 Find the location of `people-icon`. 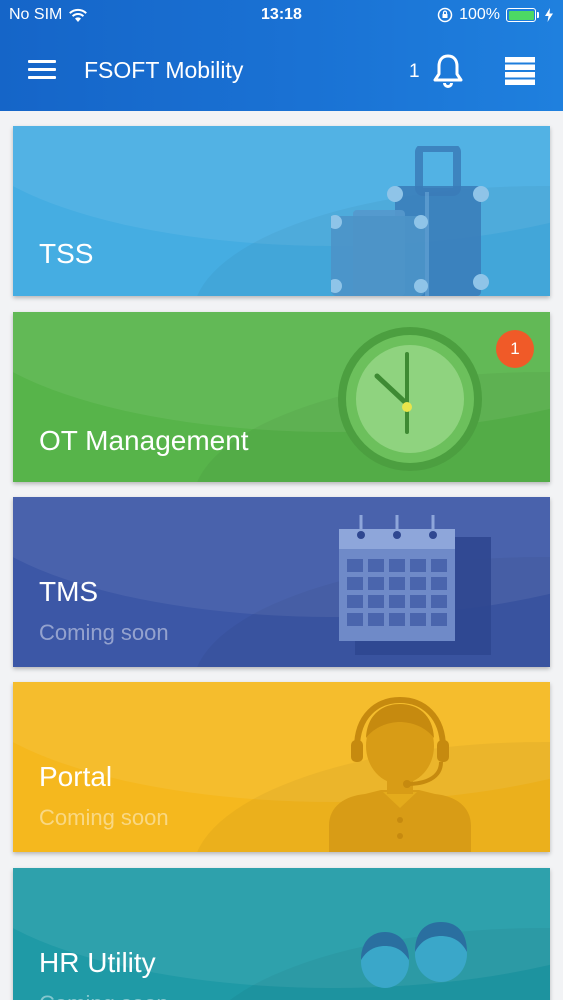

people-icon is located at coordinates (414, 955).